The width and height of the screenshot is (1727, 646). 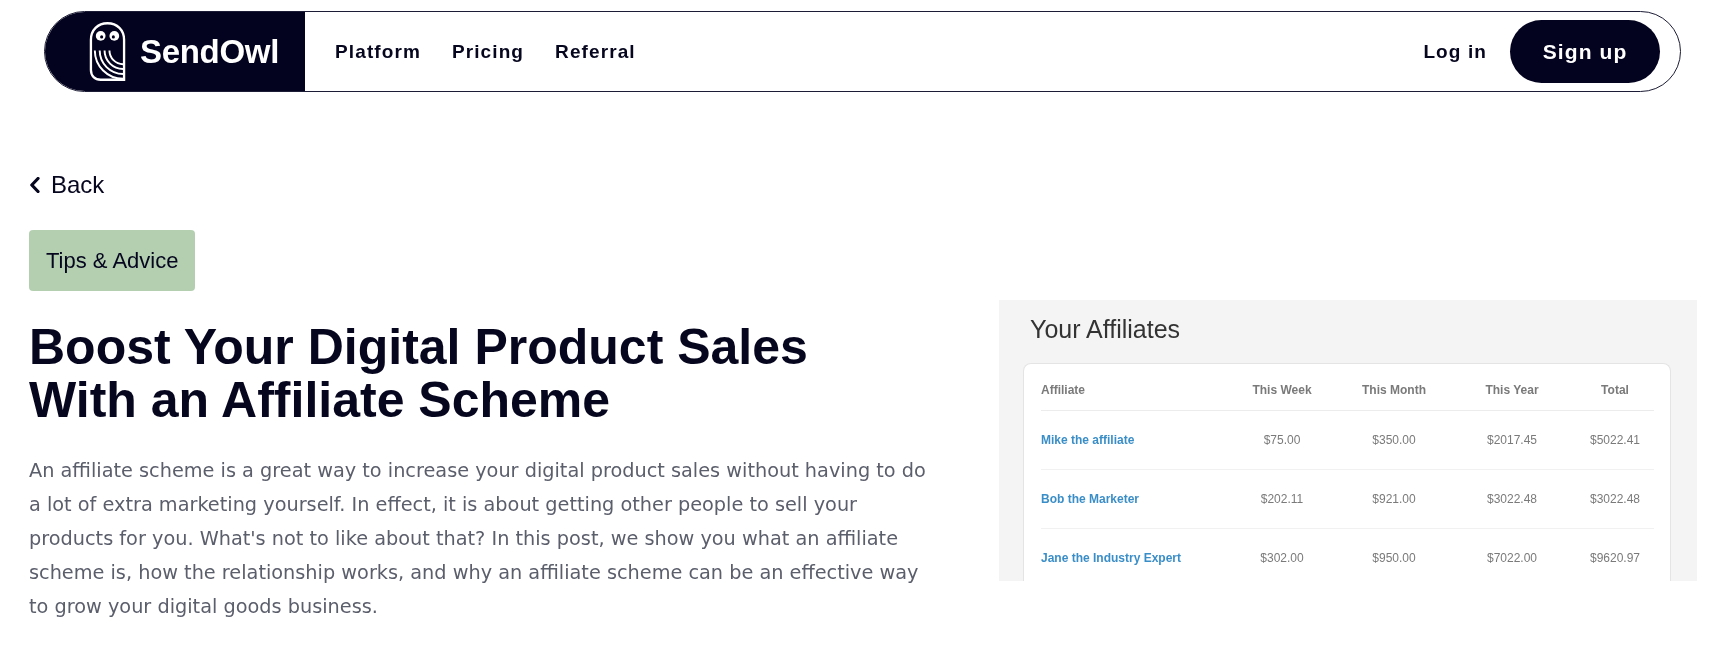 I want to click on logo-link: SendOwl, so click(x=175, y=51).